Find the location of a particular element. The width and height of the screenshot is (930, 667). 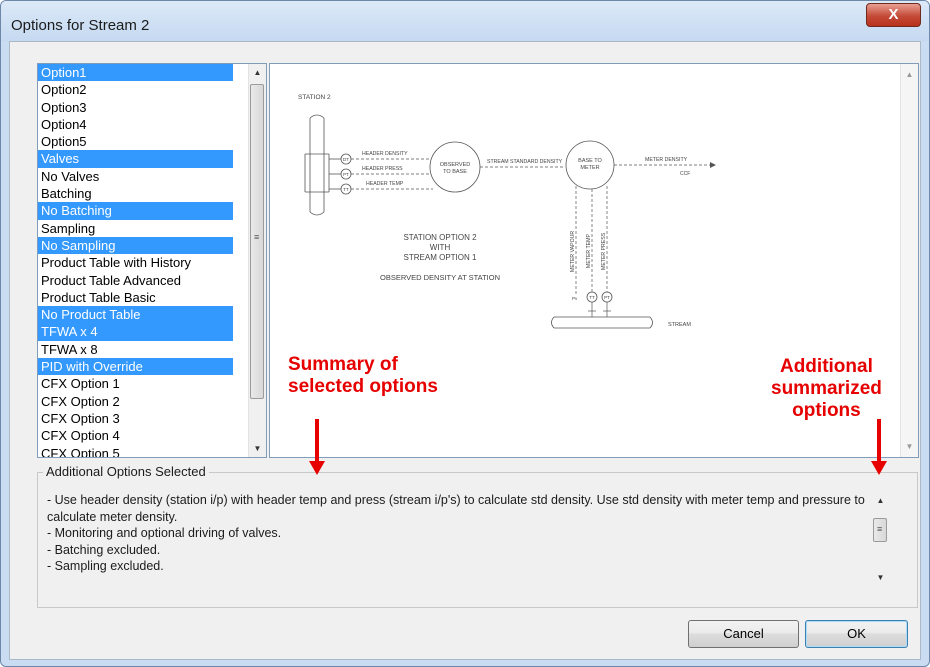

scrollbar-thumb: ≡ is located at coordinates (257, 241).